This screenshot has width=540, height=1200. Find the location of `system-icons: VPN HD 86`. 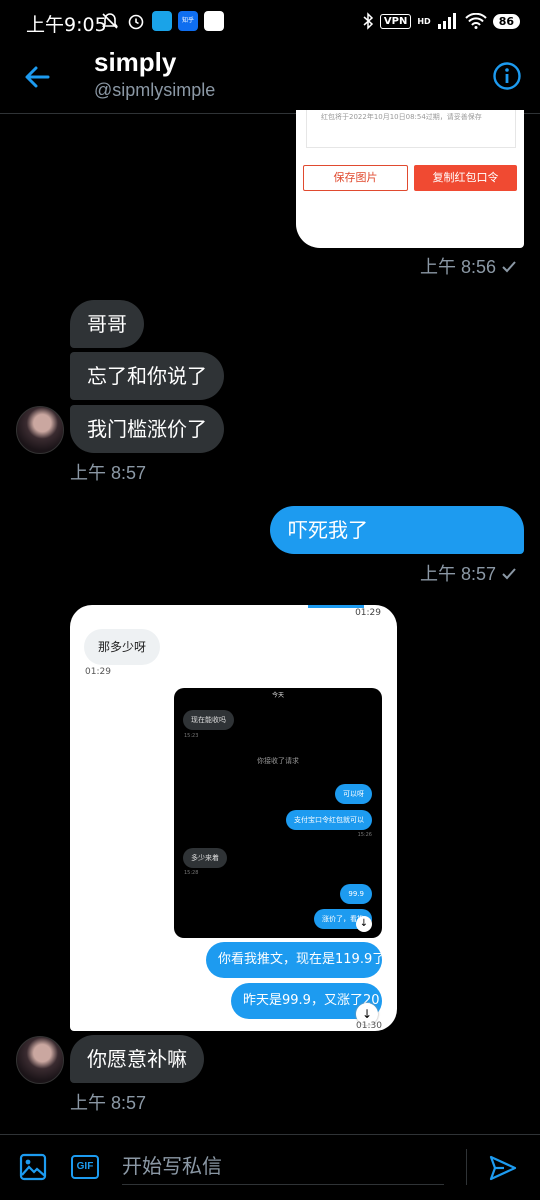

system-icons: VPN HD 86 is located at coordinates (441, 21).